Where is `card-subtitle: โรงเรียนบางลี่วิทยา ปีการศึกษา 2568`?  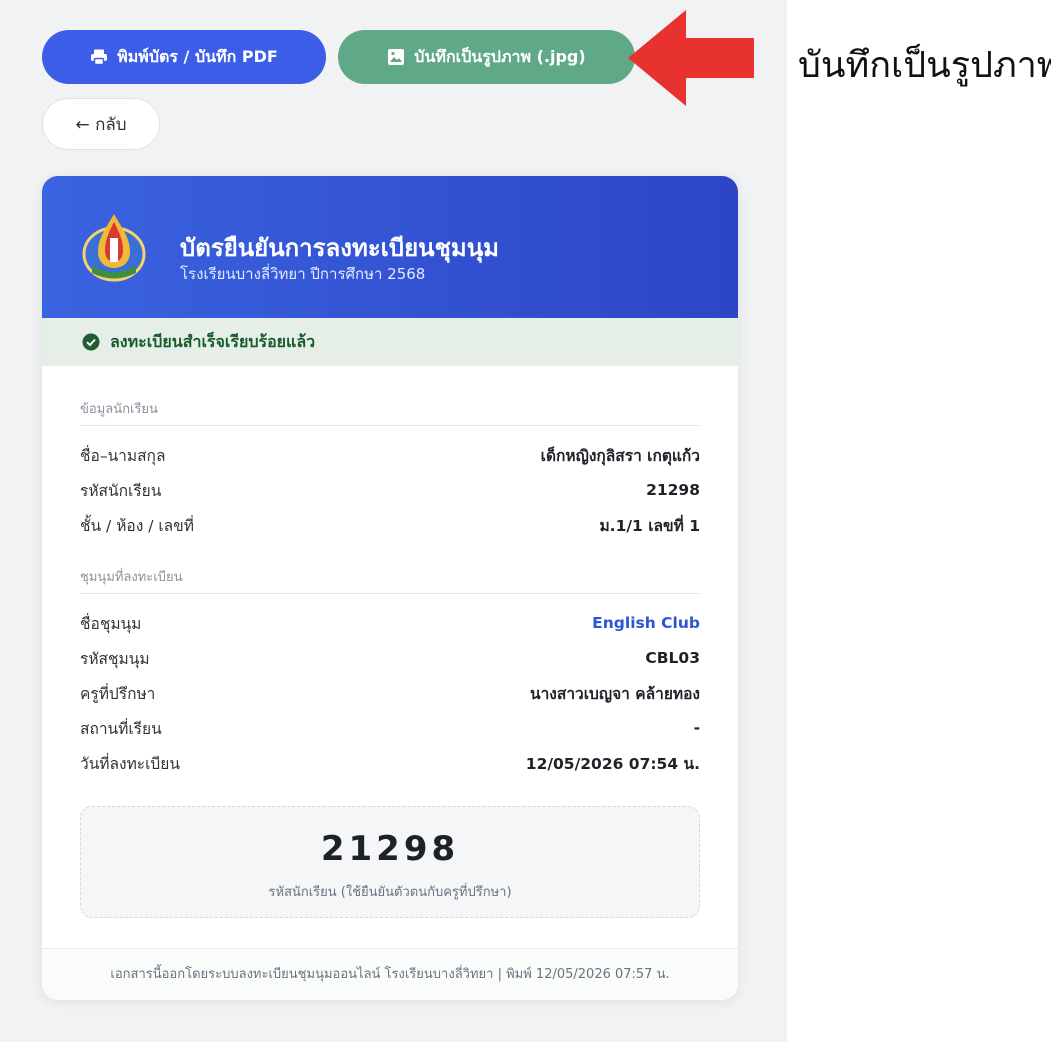
card-subtitle: โรงเรียนบางลี่วิทยา ปีการศึกษา 2568 is located at coordinates (303, 274).